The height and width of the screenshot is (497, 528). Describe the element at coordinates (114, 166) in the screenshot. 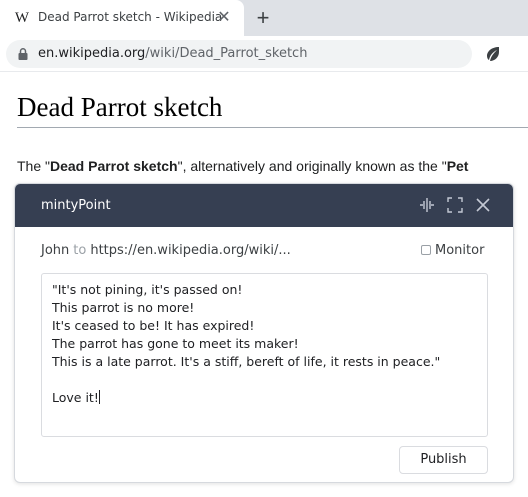

I see `intro-bold-1: Dead Parrot sketch` at that location.